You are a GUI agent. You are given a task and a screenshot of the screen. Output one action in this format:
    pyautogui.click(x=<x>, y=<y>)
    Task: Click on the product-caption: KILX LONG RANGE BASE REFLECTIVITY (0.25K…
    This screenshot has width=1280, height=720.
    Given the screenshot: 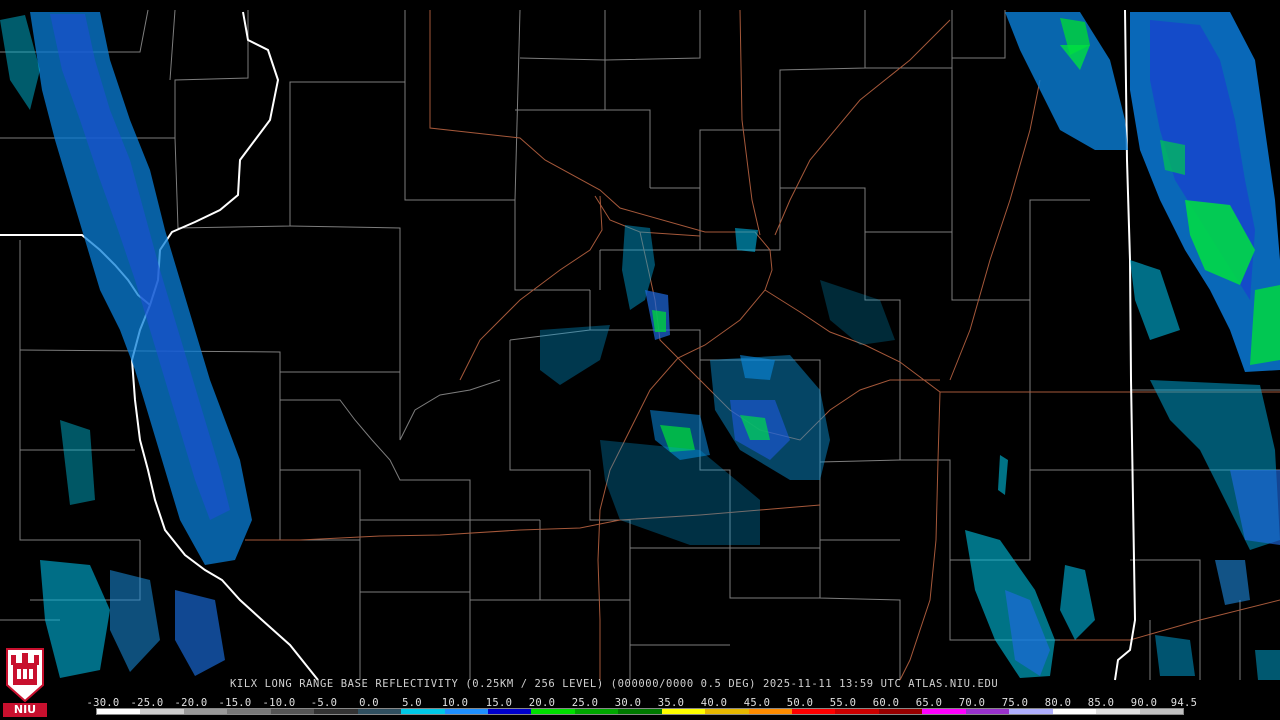 What is the action you would take?
    pyautogui.click(x=614, y=684)
    